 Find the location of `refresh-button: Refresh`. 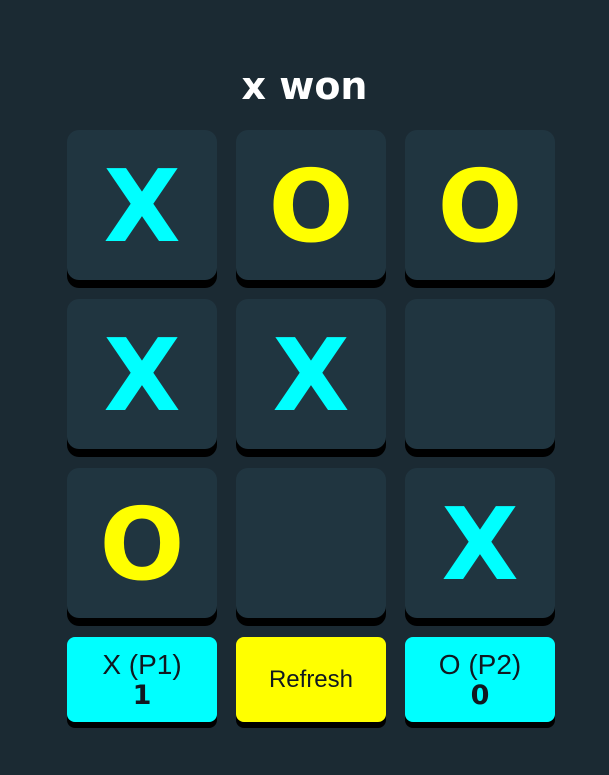

refresh-button: Refresh is located at coordinates (311, 679).